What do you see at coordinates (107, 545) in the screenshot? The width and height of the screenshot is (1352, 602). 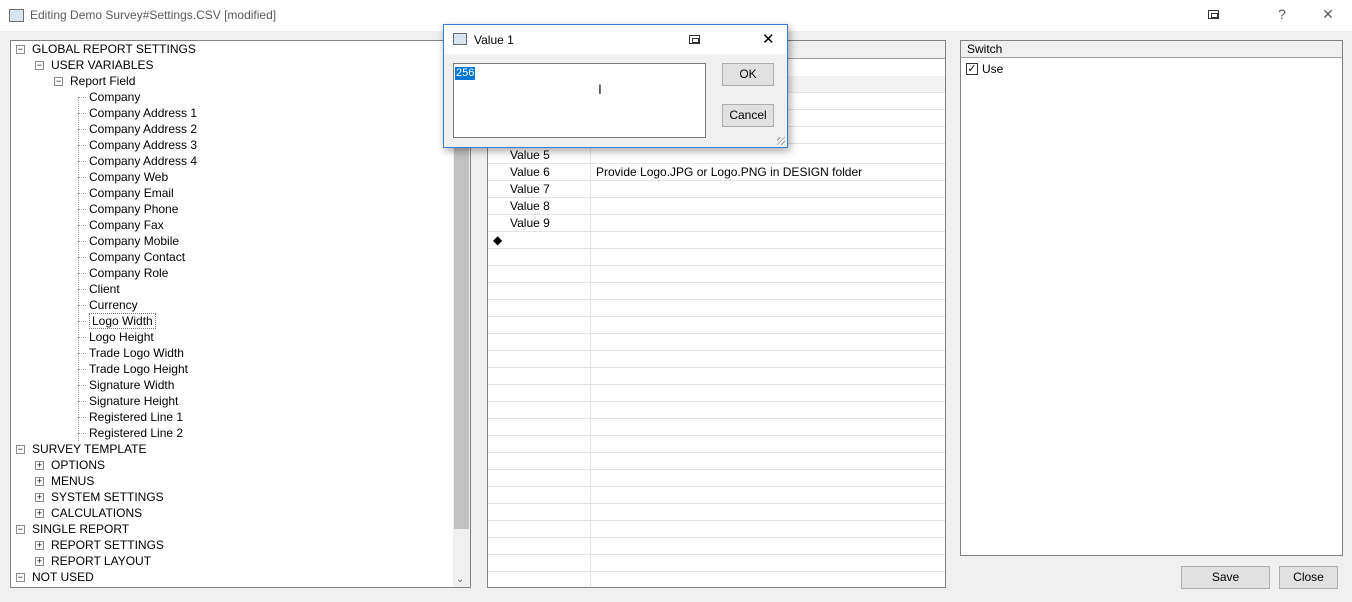 I see `tree-item: REPORT SETTINGS` at bounding box center [107, 545].